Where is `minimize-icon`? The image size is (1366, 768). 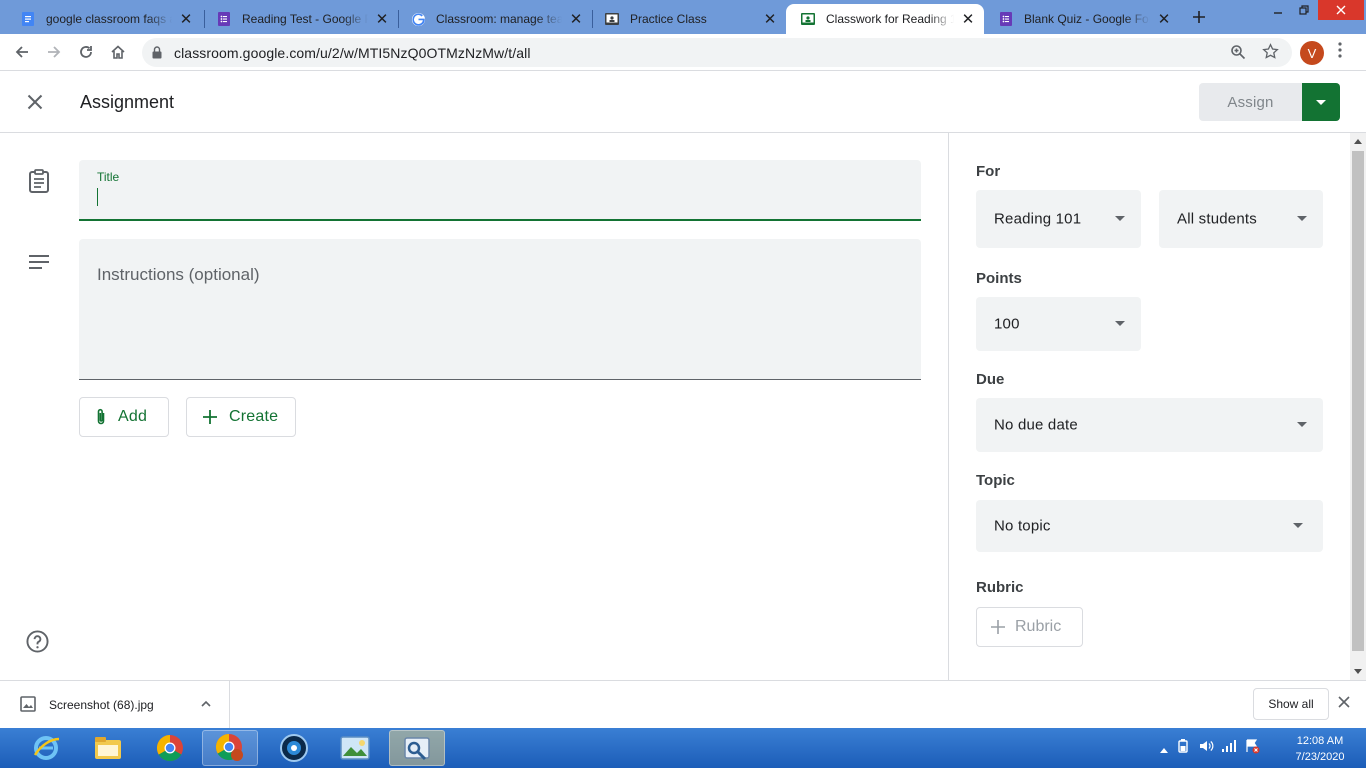
minimize-icon is located at coordinates (1278, 10).